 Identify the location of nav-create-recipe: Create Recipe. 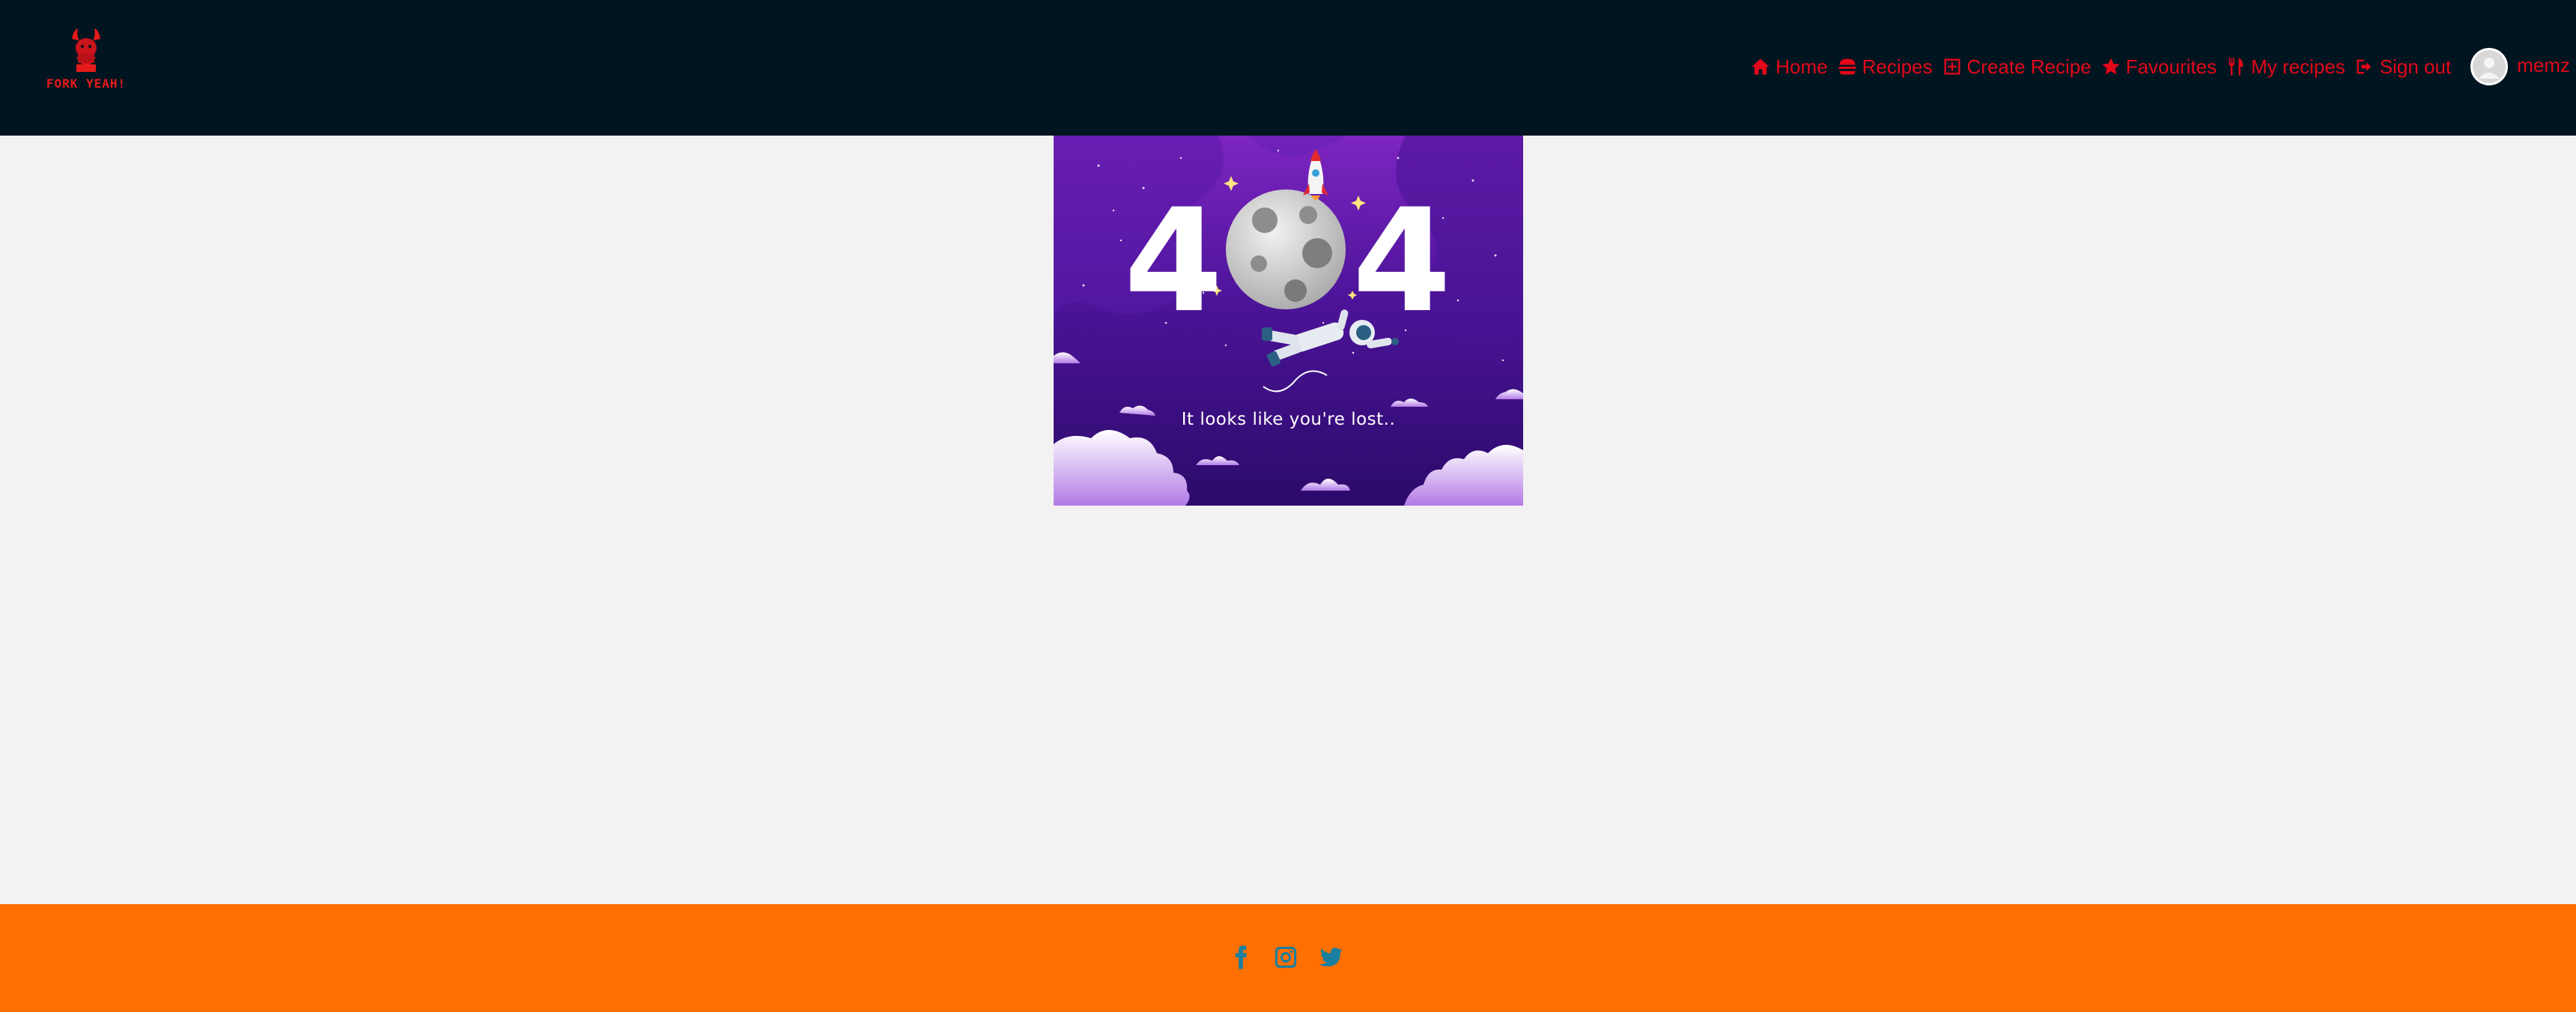
(2017, 67).